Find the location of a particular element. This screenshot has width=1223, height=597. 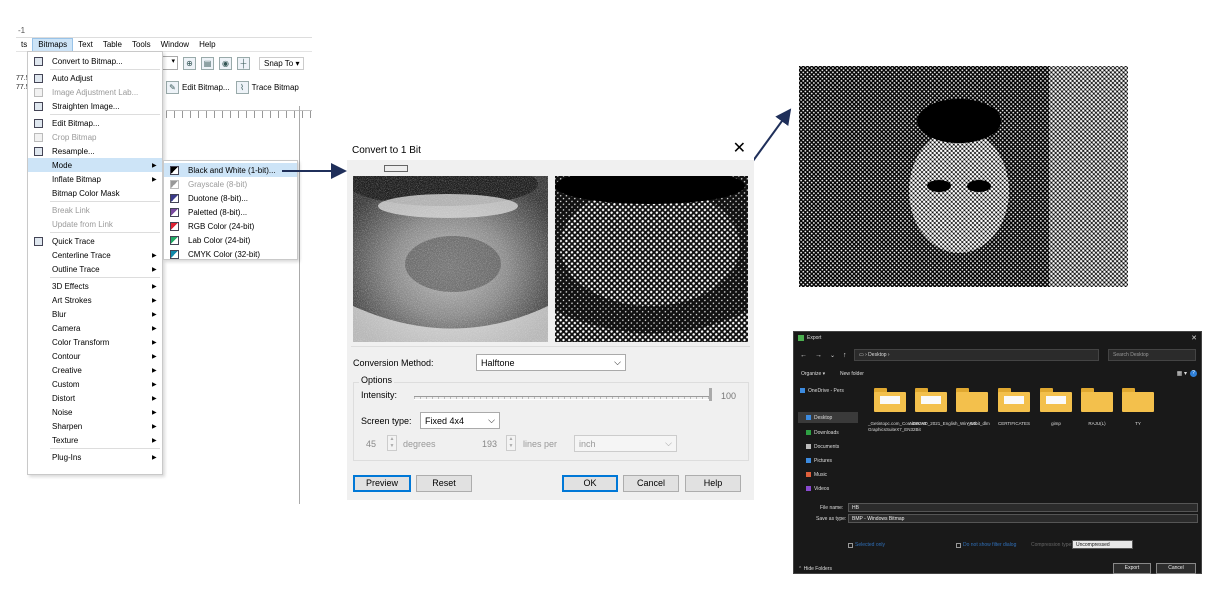

page-icon: ▤ is located at coordinates (207, 63).